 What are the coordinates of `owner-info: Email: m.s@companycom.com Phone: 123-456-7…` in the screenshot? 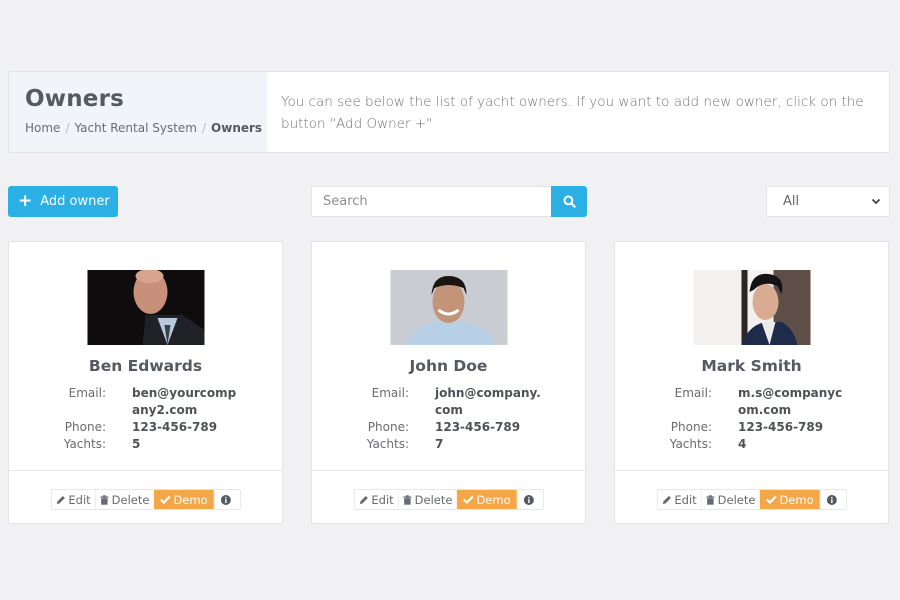 It's located at (751, 419).